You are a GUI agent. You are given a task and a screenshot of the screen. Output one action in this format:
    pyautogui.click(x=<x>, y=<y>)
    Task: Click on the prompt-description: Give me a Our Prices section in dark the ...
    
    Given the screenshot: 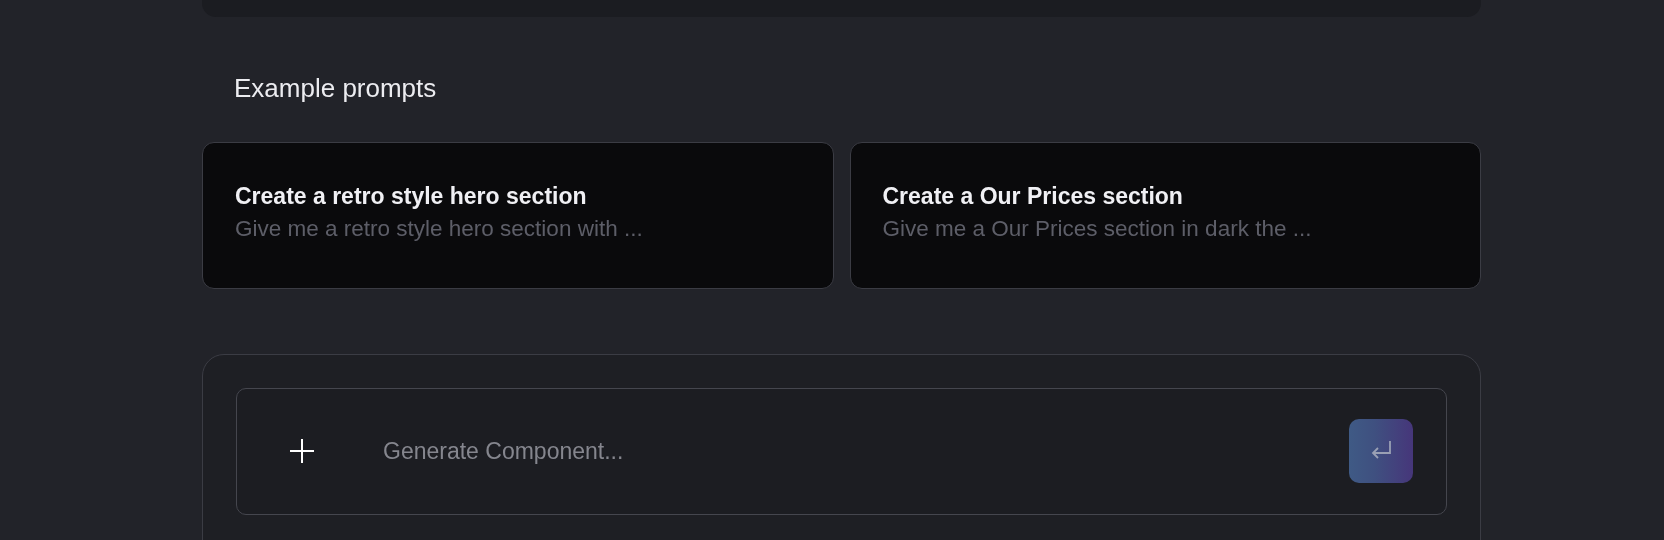 What is the action you would take?
    pyautogui.click(x=1097, y=229)
    